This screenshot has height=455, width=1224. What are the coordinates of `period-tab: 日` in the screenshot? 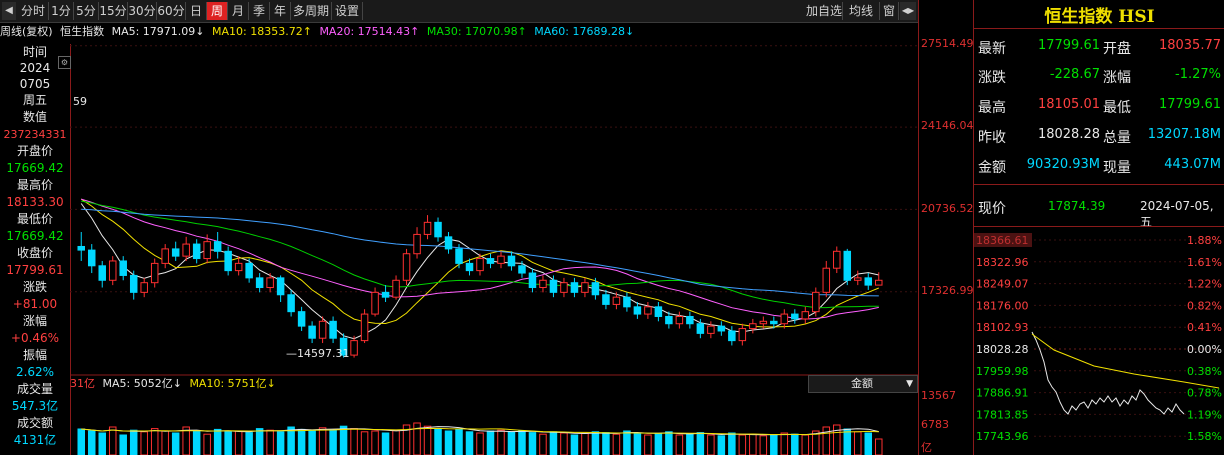 It's located at (196, 11).